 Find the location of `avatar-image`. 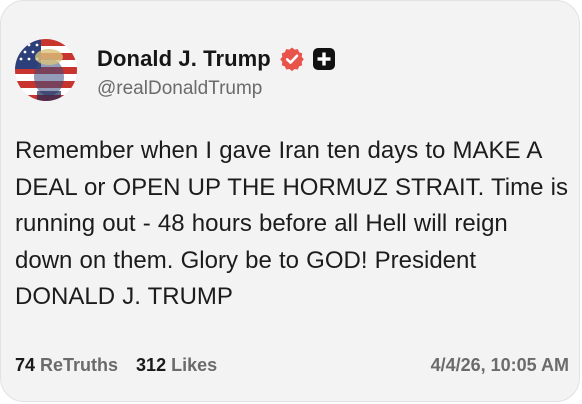

avatar-image is located at coordinates (46, 70).